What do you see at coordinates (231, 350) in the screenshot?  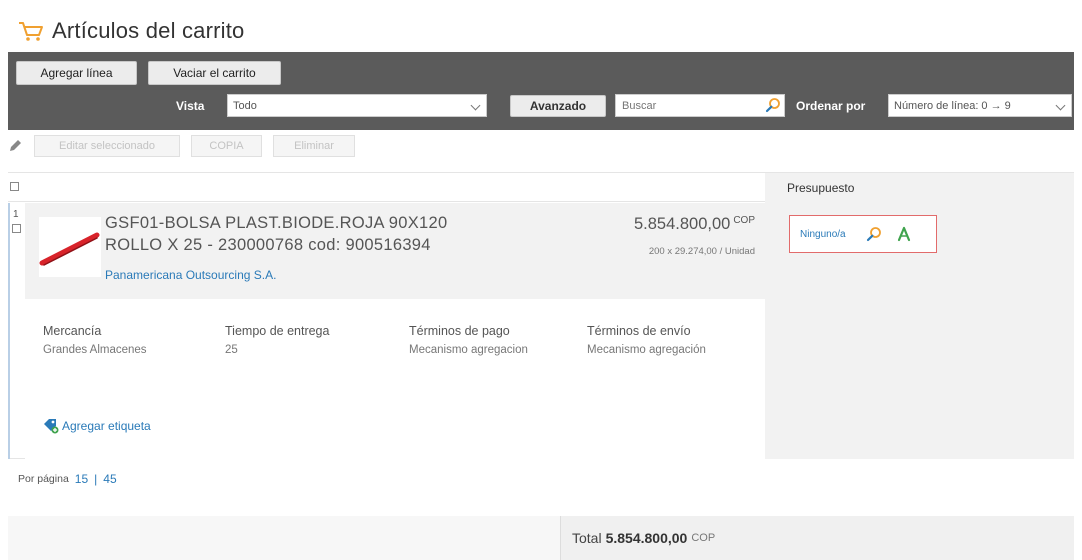 I see `detail-value: 25` at bounding box center [231, 350].